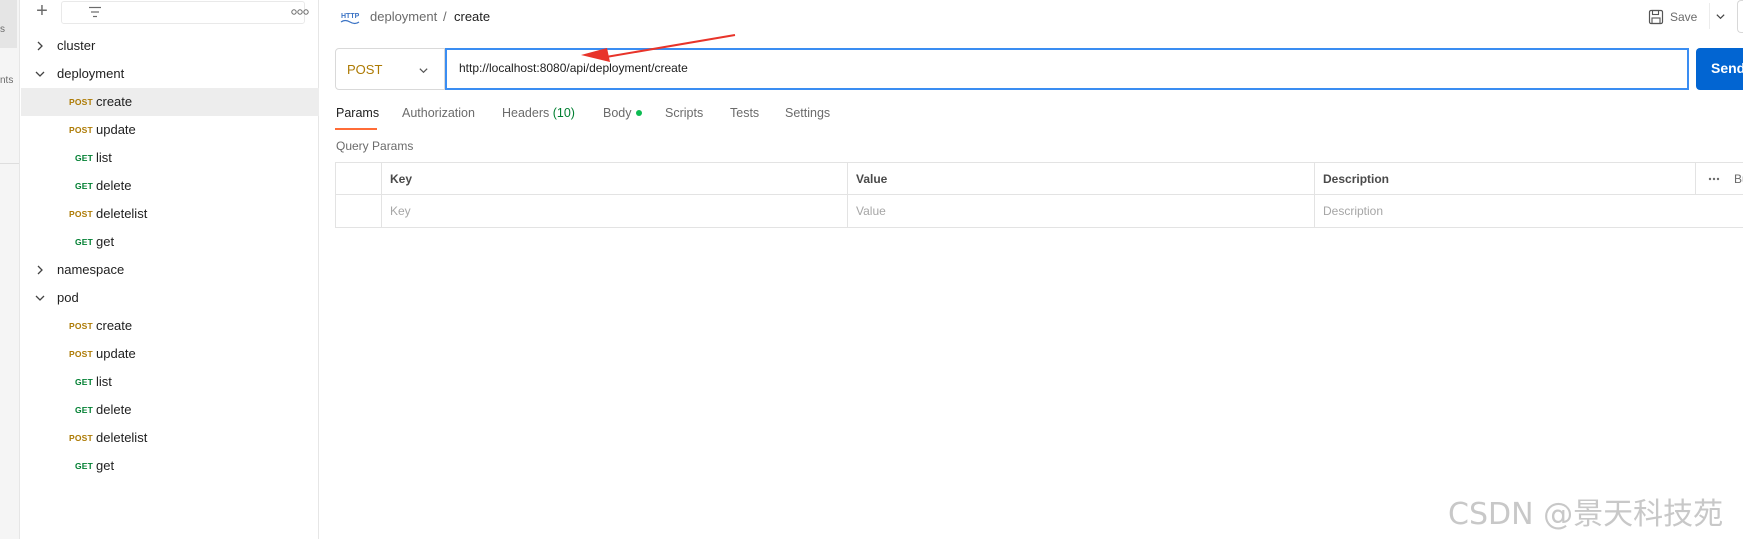  What do you see at coordinates (1353, 211) in the screenshot?
I see `description-input: Description` at bounding box center [1353, 211].